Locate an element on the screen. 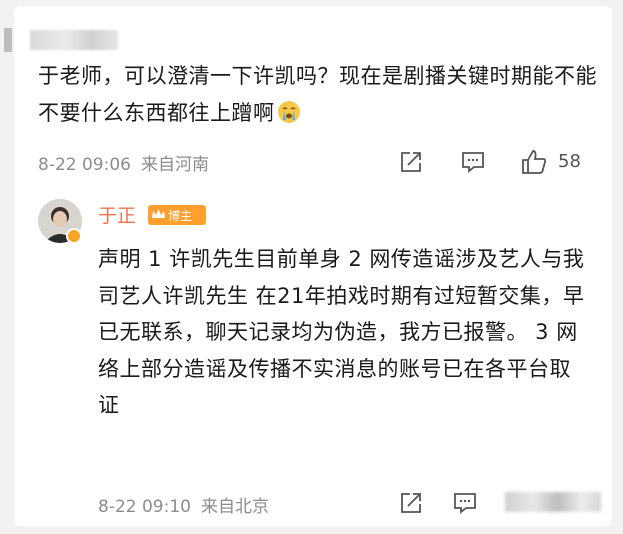 The height and width of the screenshot is (534, 623). blurred-username is located at coordinates (61, 40).